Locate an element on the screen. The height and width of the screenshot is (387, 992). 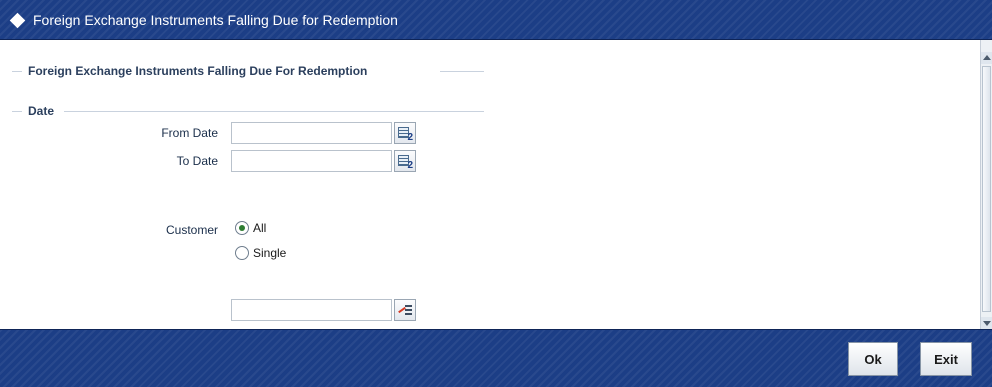
from-date-label: From Date is located at coordinates (189, 133).